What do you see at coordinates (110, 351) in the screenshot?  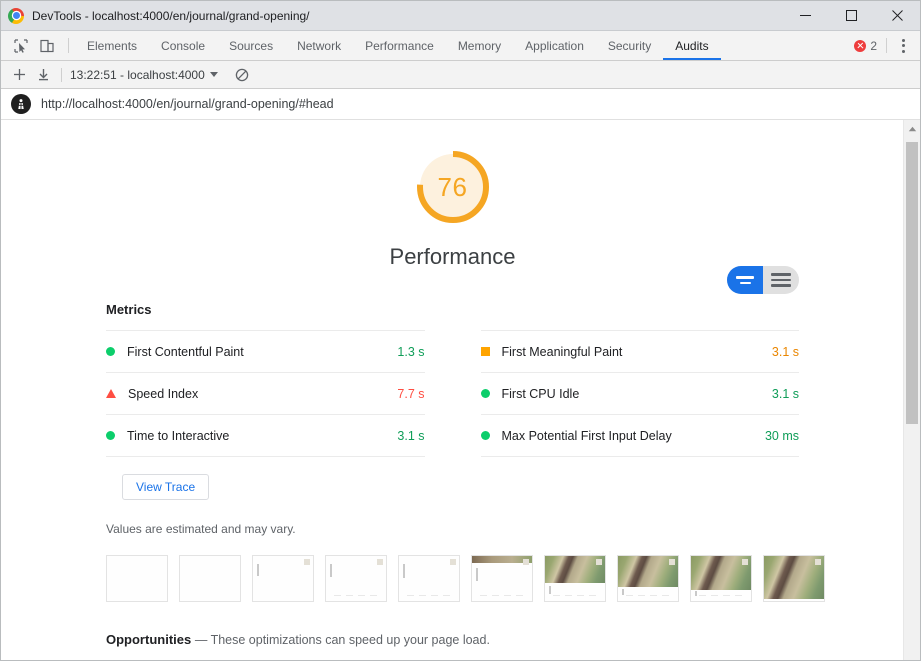 I see `status-pass-icon` at bounding box center [110, 351].